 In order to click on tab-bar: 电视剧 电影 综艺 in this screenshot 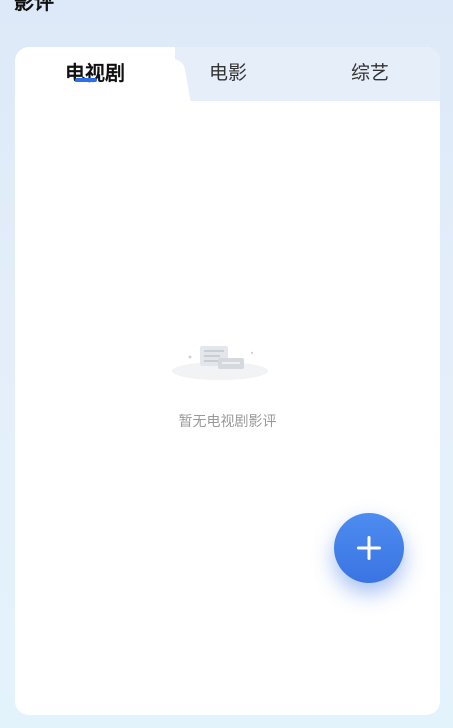, I will do `click(227, 74)`.